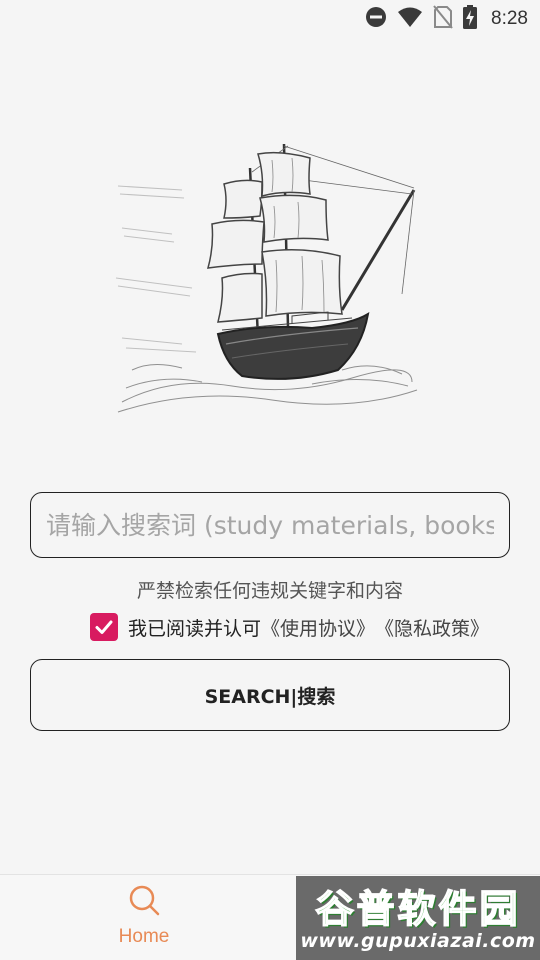  What do you see at coordinates (432, 627) in the screenshot?
I see `privacy-policy-link: 《隐私政策》` at bounding box center [432, 627].